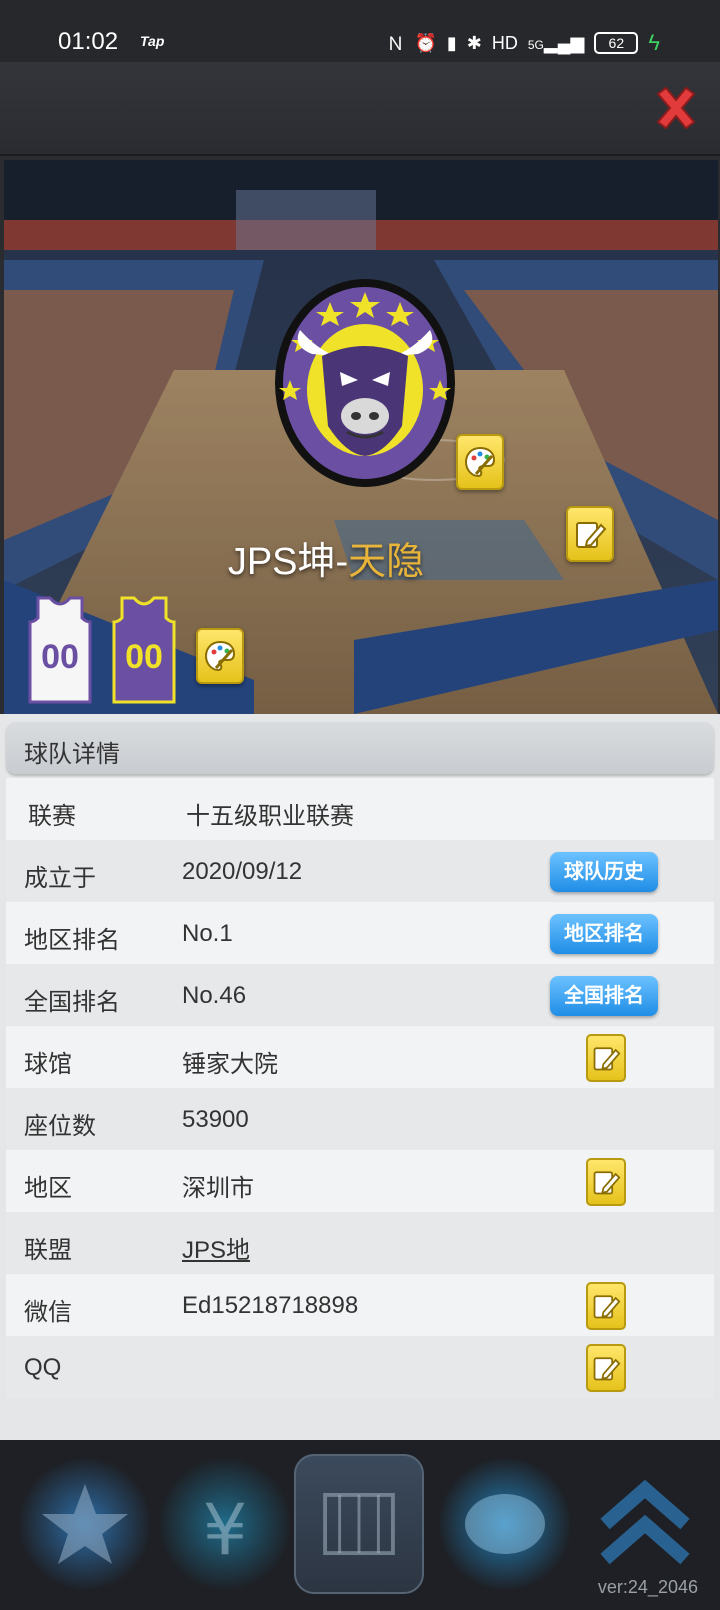  What do you see at coordinates (647, 1587) in the screenshot?
I see `version-label: ver:24_2046` at bounding box center [647, 1587].